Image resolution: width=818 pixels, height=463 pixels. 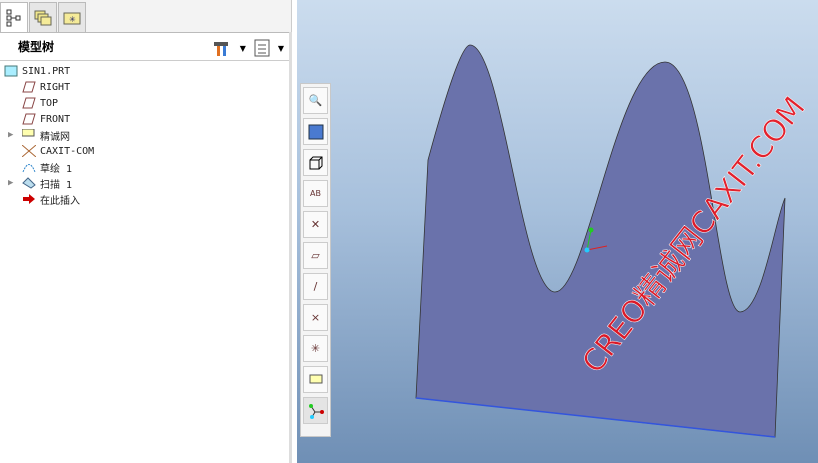 I want to click on sketch-icon, so click(x=29, y=167).